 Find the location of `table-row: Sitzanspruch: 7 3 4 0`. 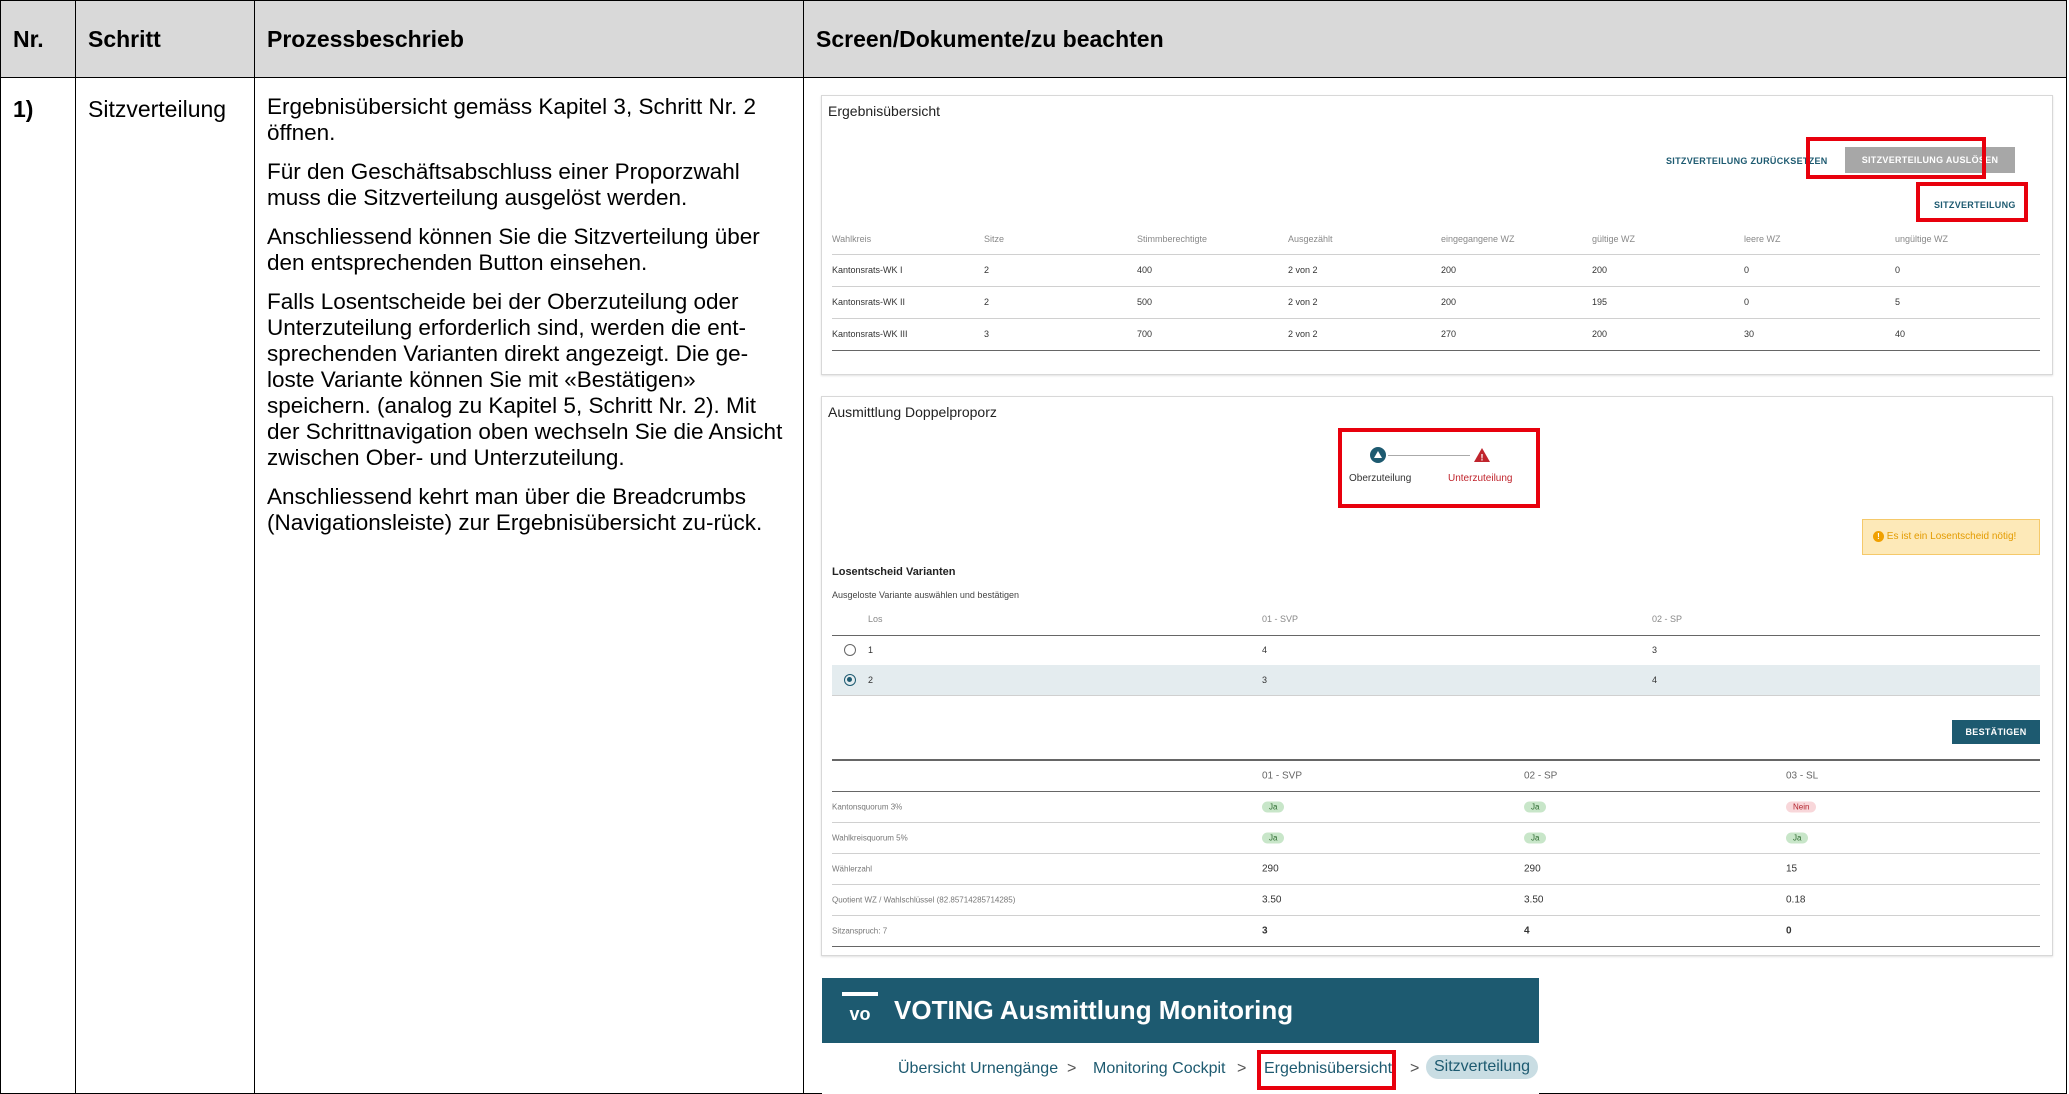

table-row: Sitzanspruch: 7 3 4 0 is located at coordinates (1436, 931).